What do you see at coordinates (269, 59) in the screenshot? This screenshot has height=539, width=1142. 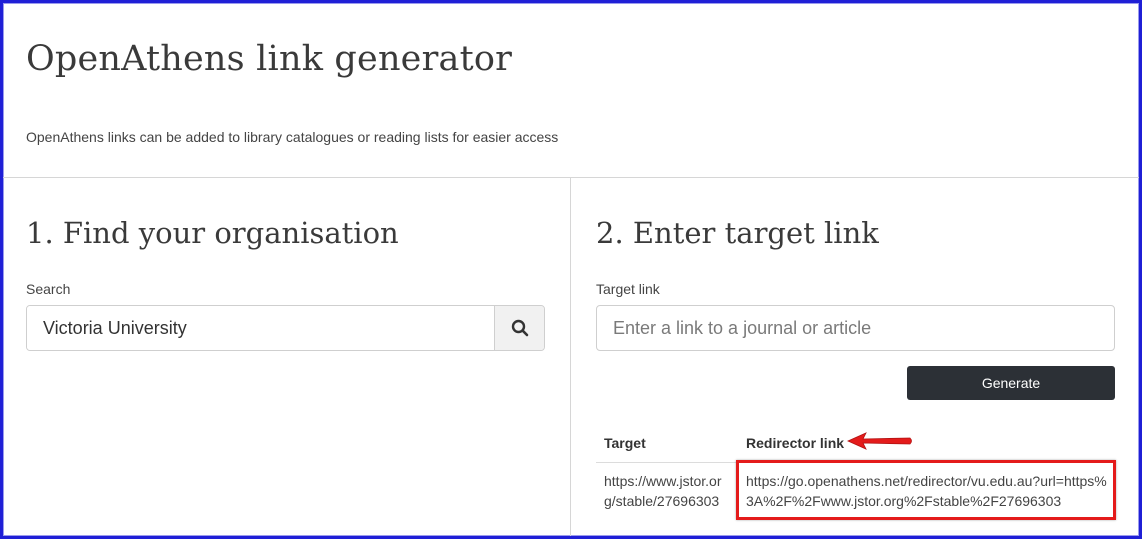 I see `page-title: OpenAthens link generator` at bounding box center [269, 59].